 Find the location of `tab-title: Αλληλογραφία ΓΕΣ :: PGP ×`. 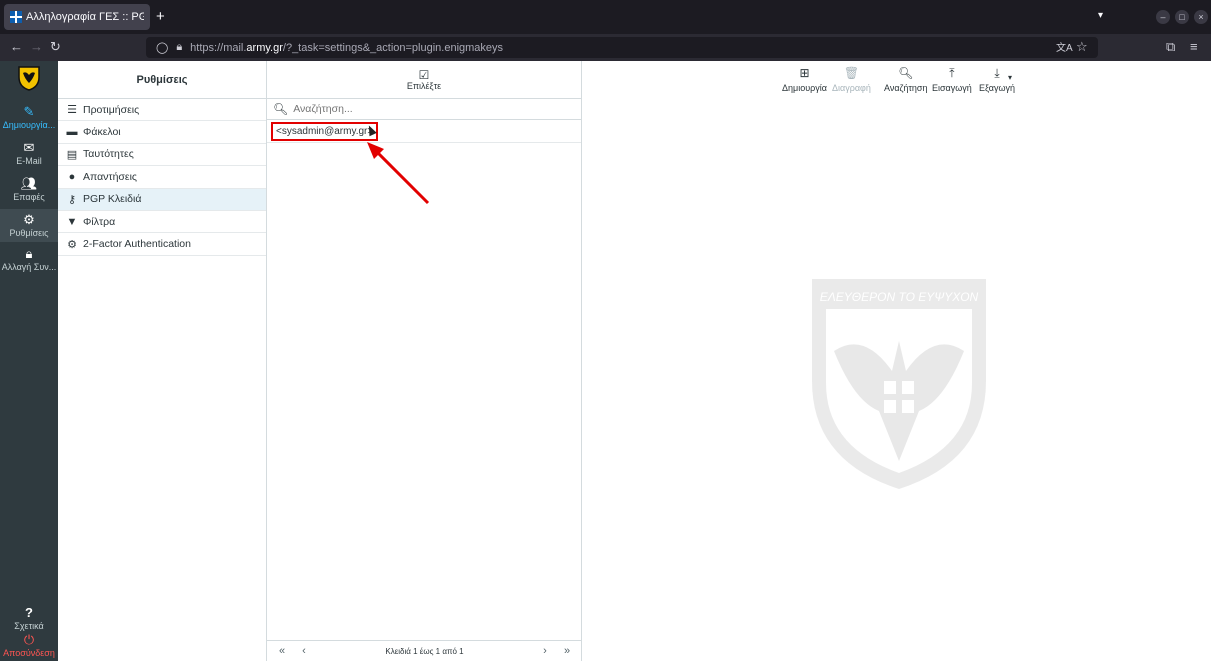

tab-title: Αλληλογραφία ΓΕΣ :: PGP × is located at coordinates (85, 17).